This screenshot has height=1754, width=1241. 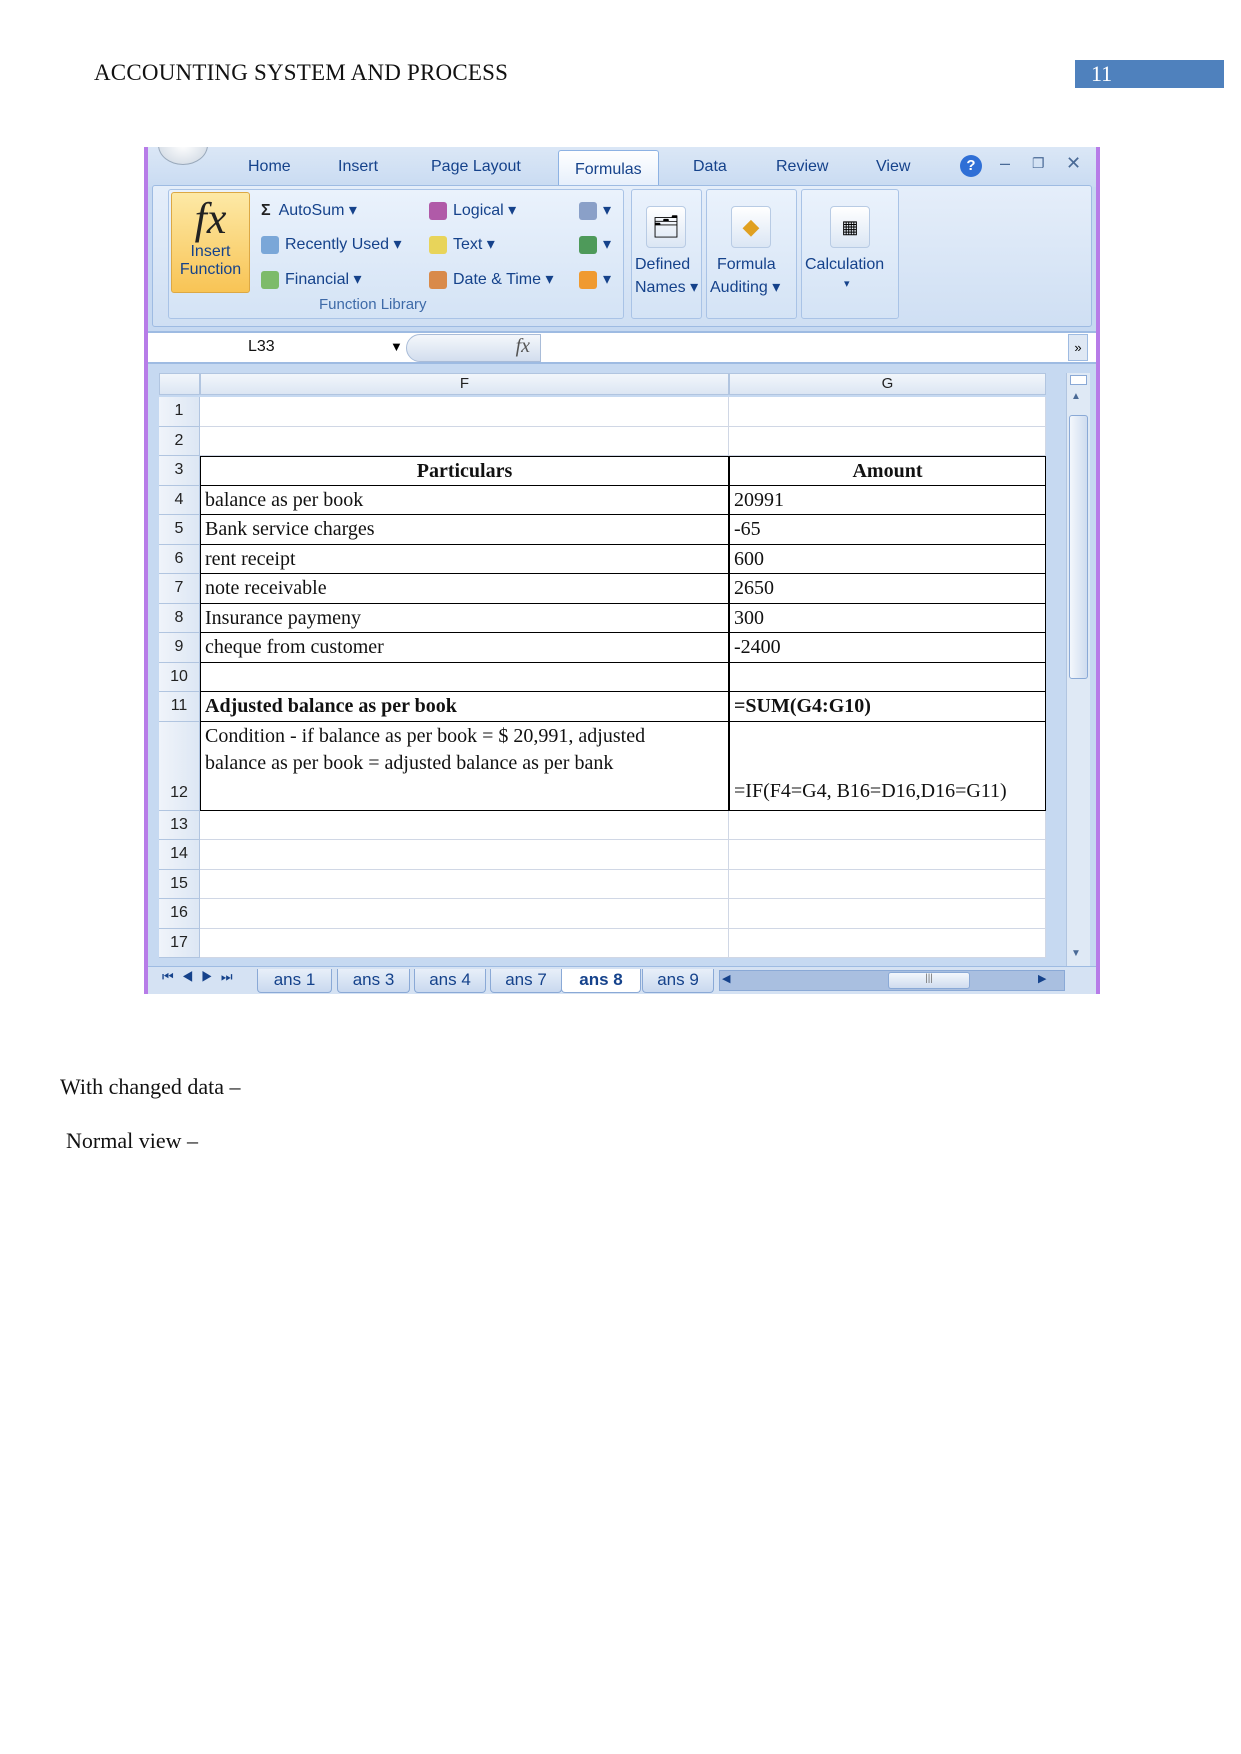 What do you see at coordinates (893, 167) in the screenshot?
I see `tab-view: View` at bounding box center [893, 167].